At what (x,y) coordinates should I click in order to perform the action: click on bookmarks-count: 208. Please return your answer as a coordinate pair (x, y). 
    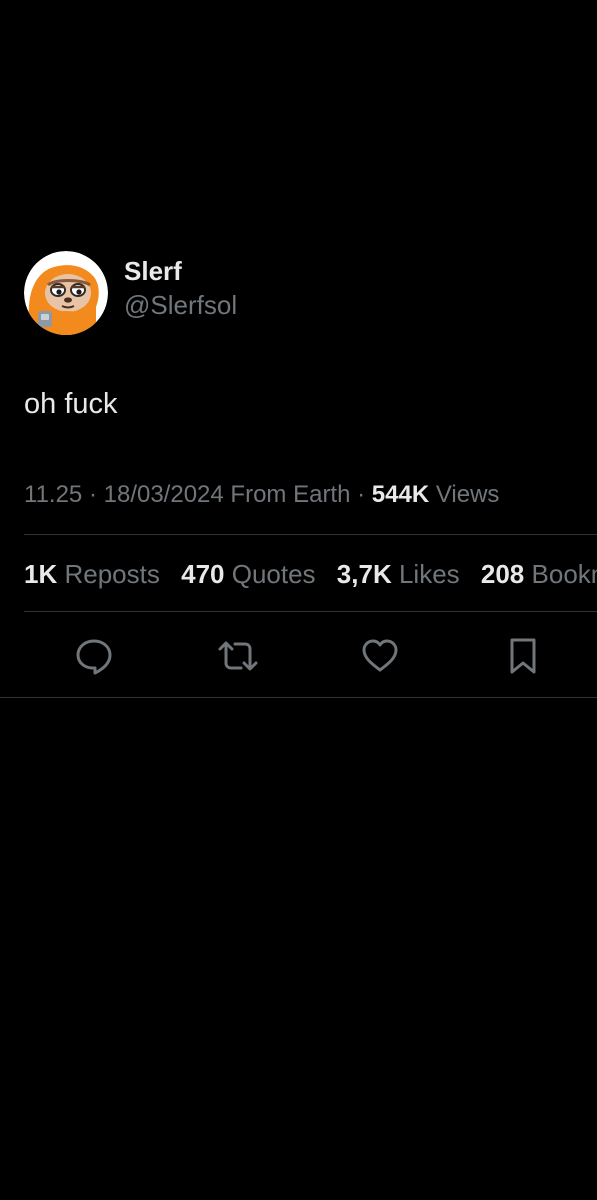
    Looking at the image, I should click on (502, 574).